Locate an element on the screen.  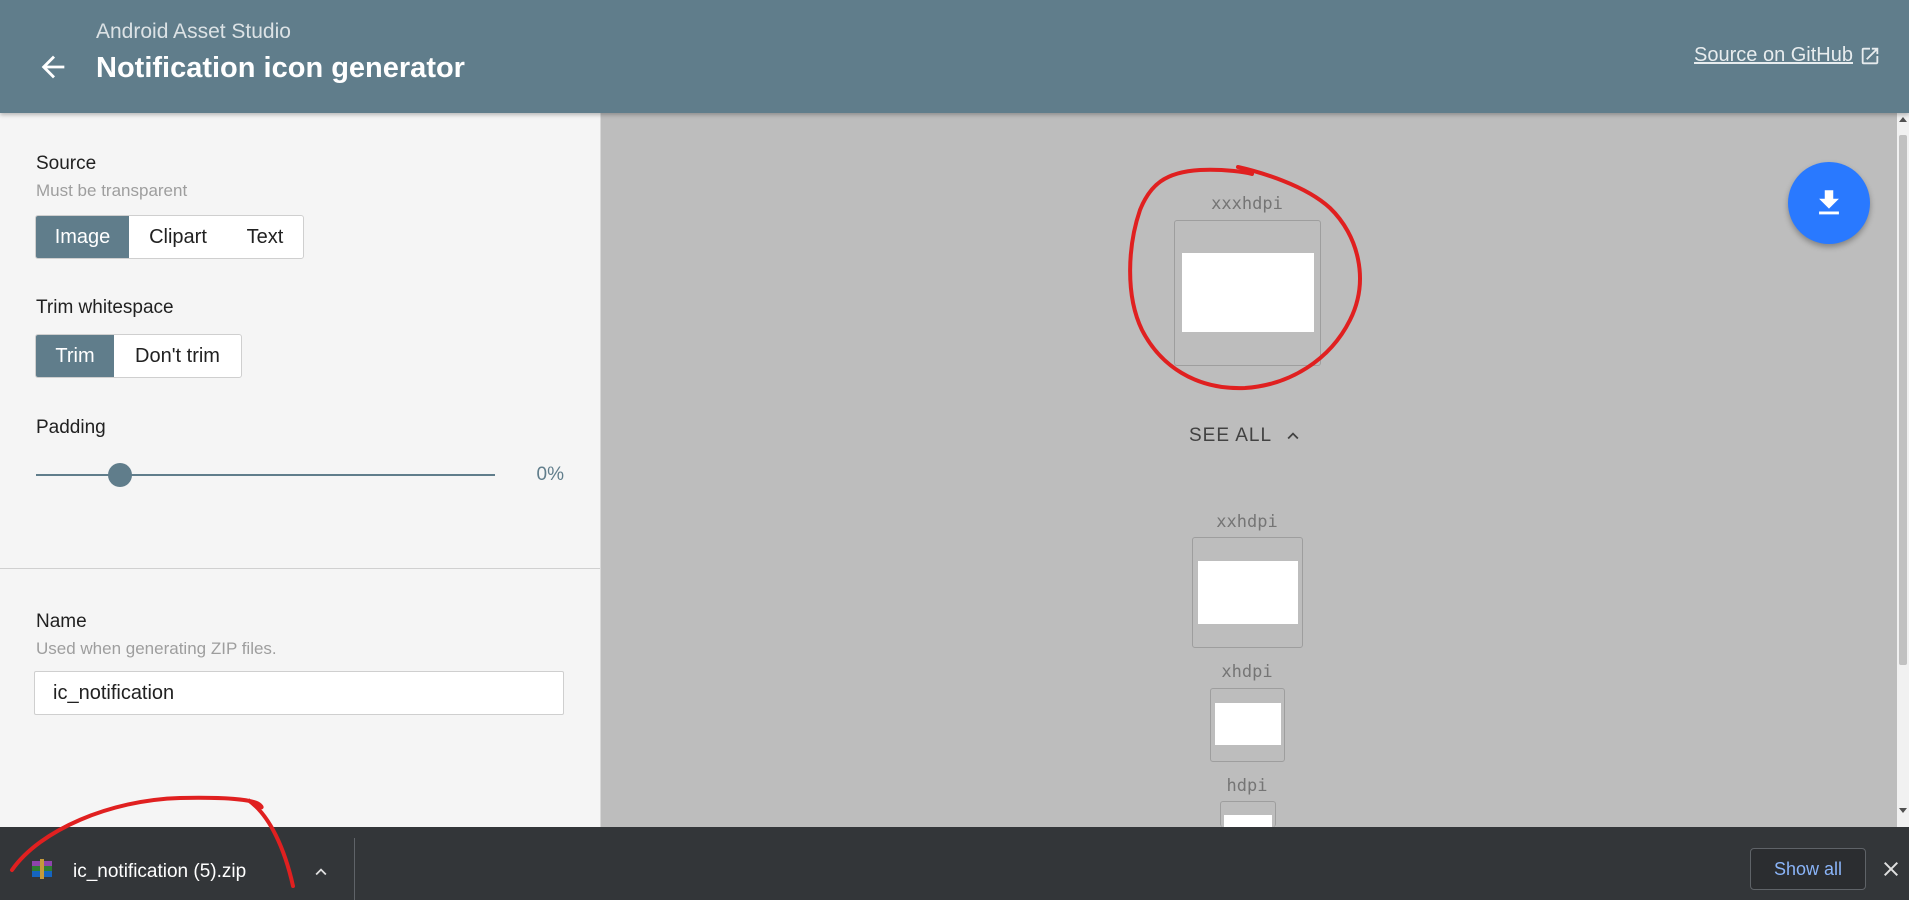
trim-option-trim: Trim is located at coordinates (75, 356).